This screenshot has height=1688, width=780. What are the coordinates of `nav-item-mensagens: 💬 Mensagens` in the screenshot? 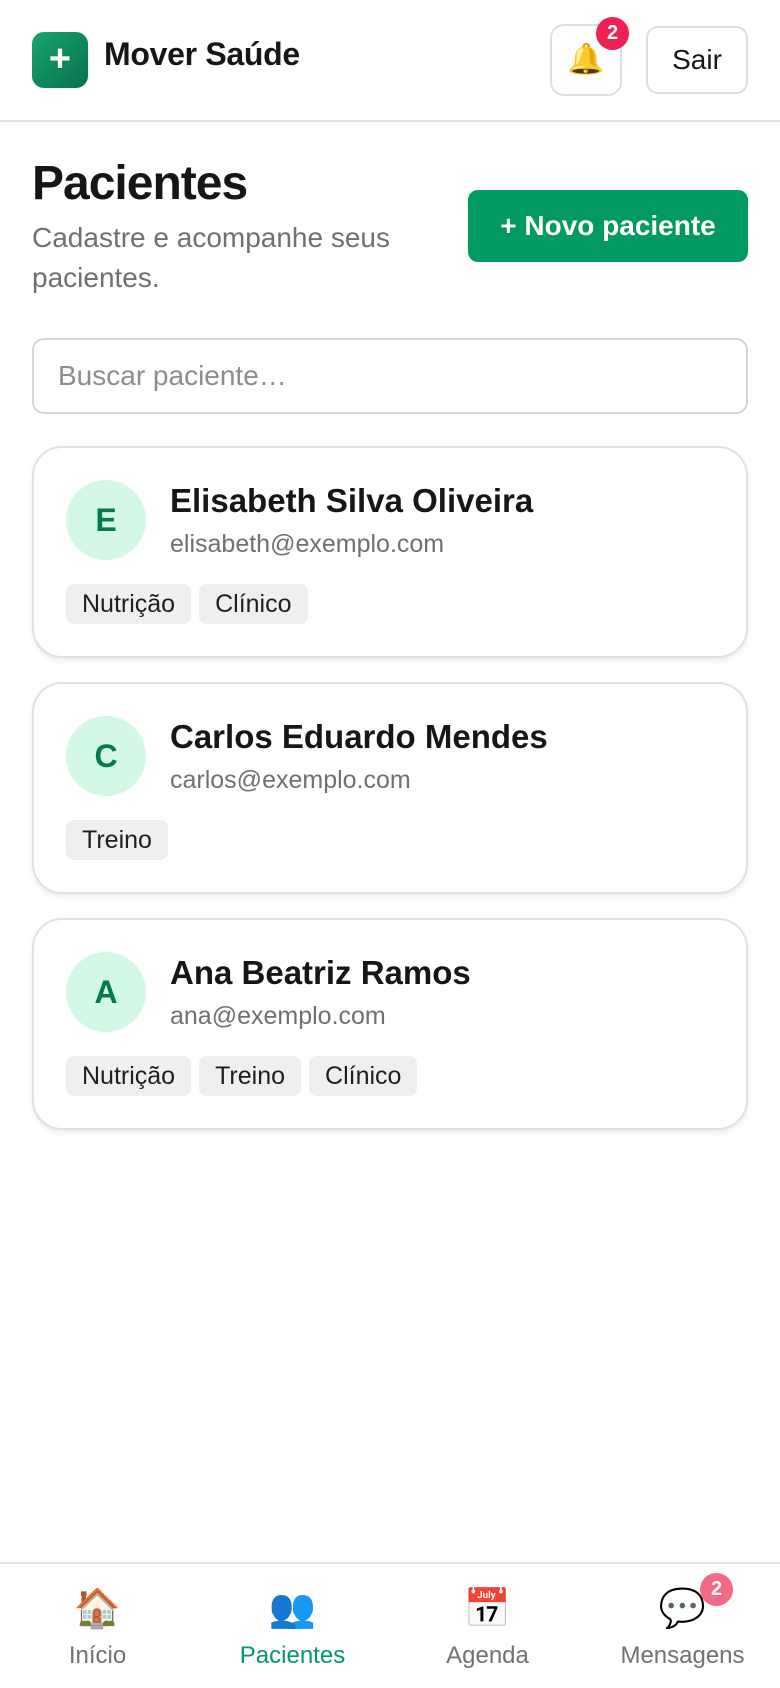 It's located at (682, 1626).